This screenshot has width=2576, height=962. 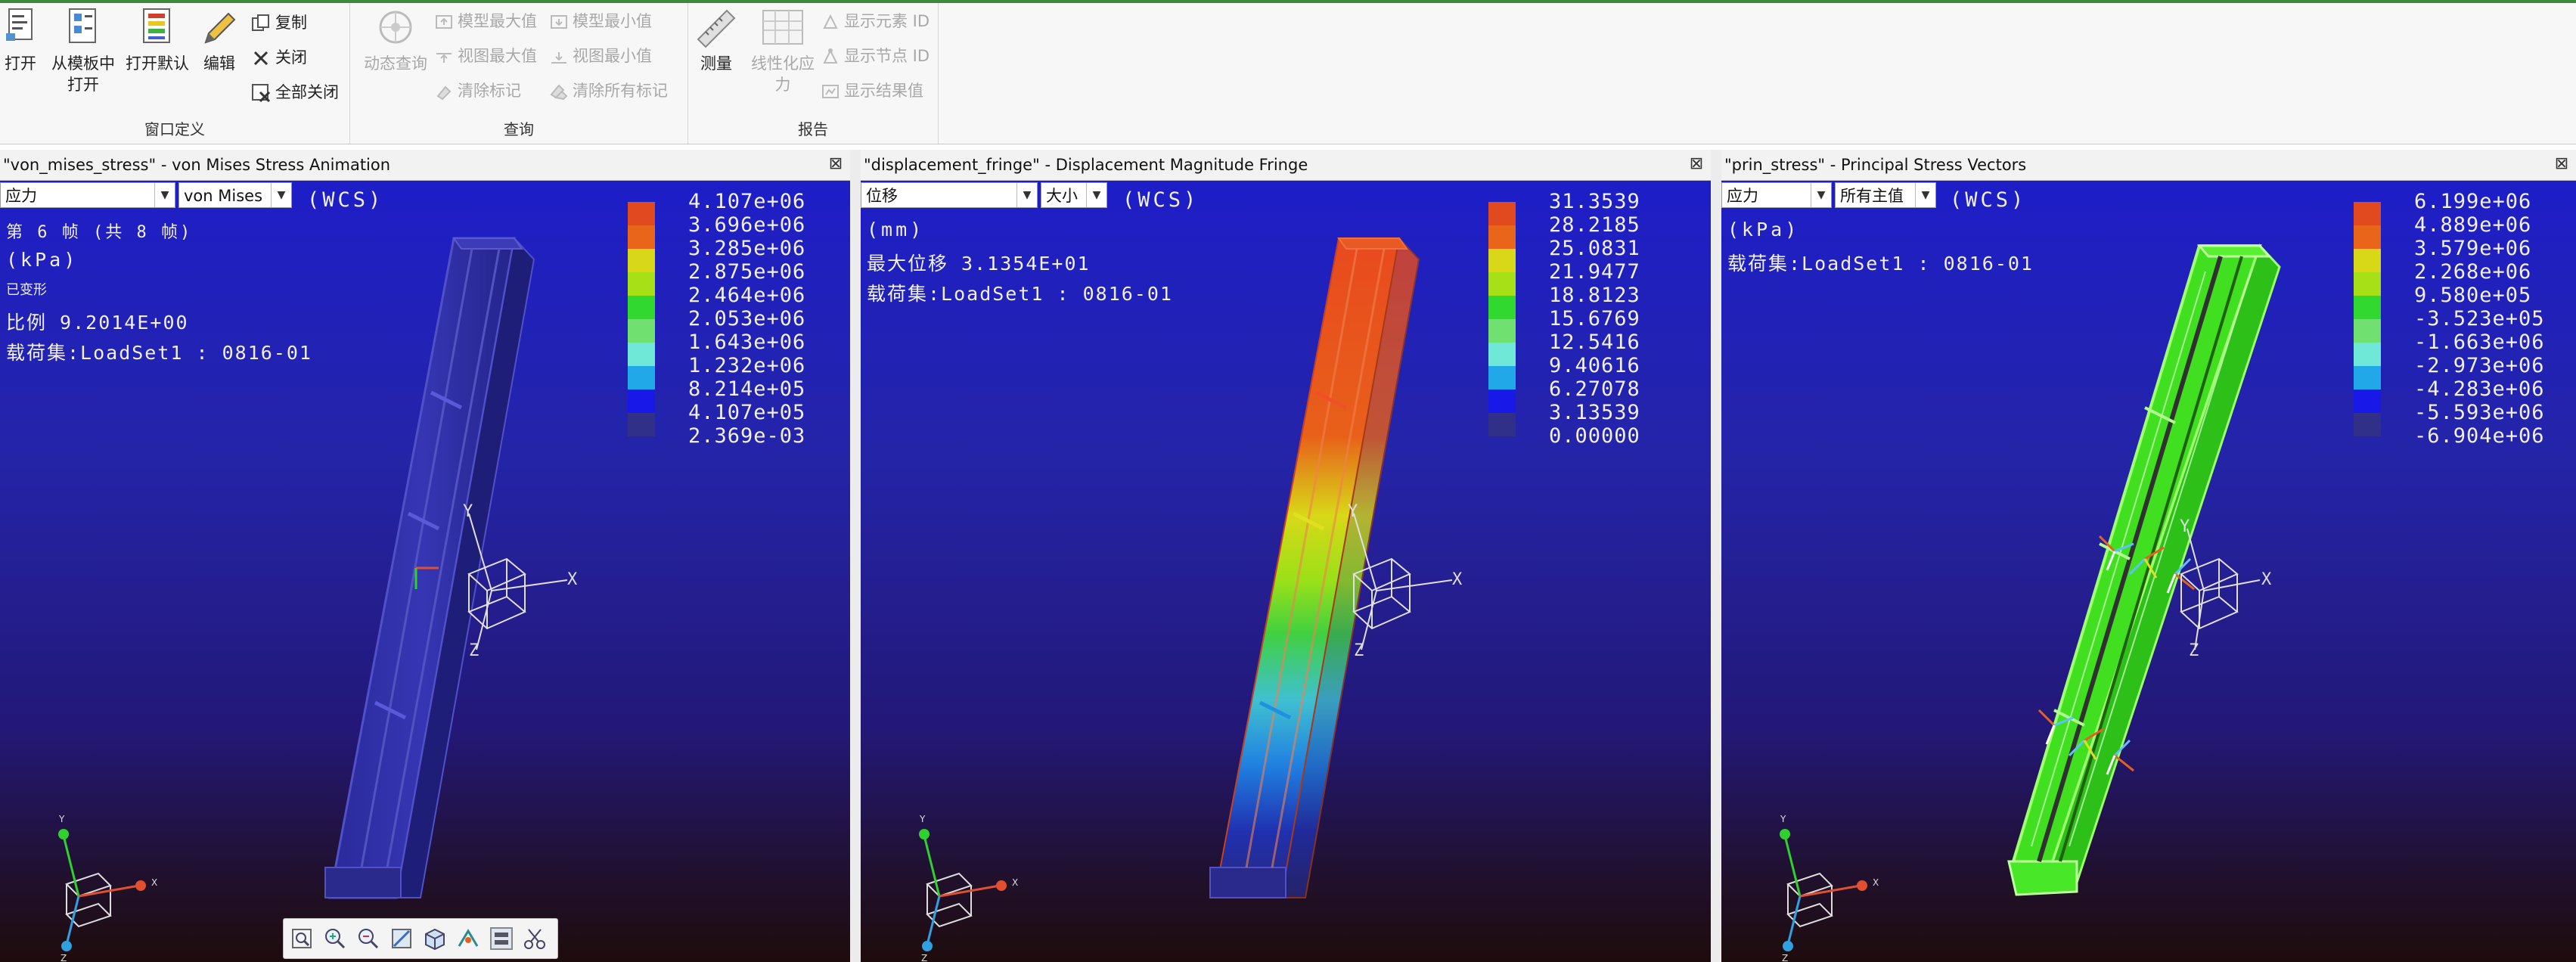 I want to click on cut-view-icon, so click(x=534, y=939).